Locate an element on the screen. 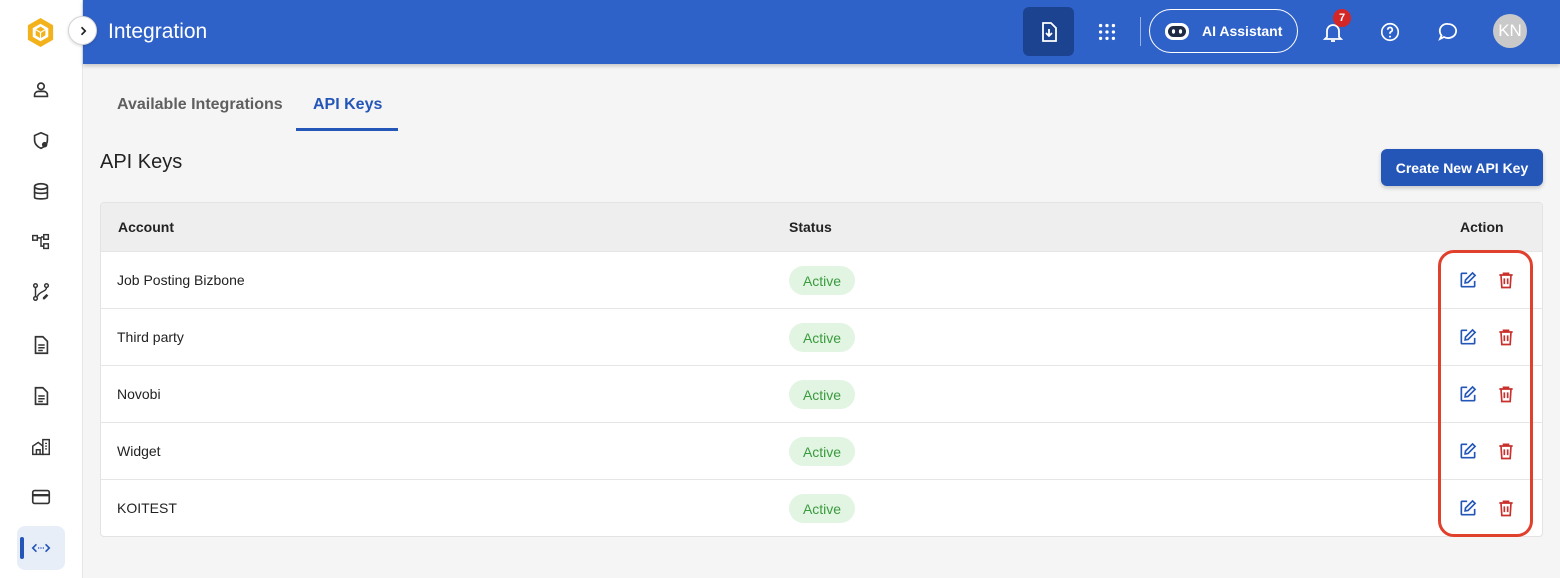  column-header-action: Action is located at coordinates (1482, 227).